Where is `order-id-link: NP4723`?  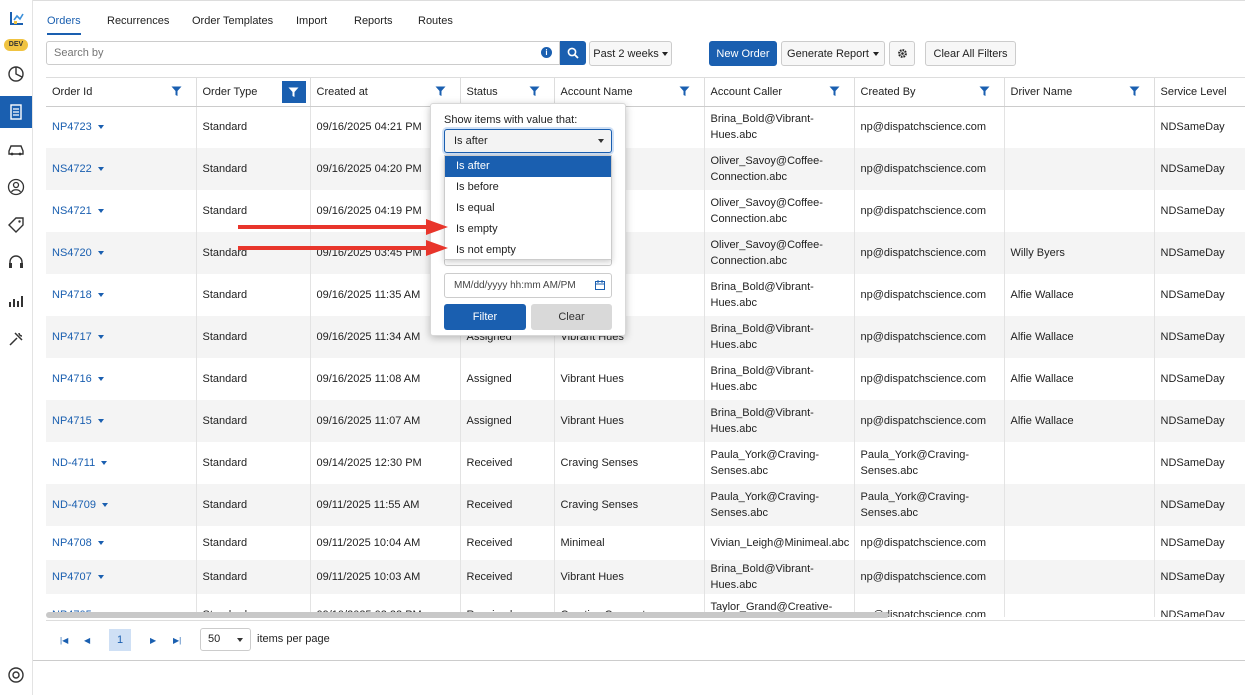 order-id-link: NP4723 is located at coordinates (72, 127).